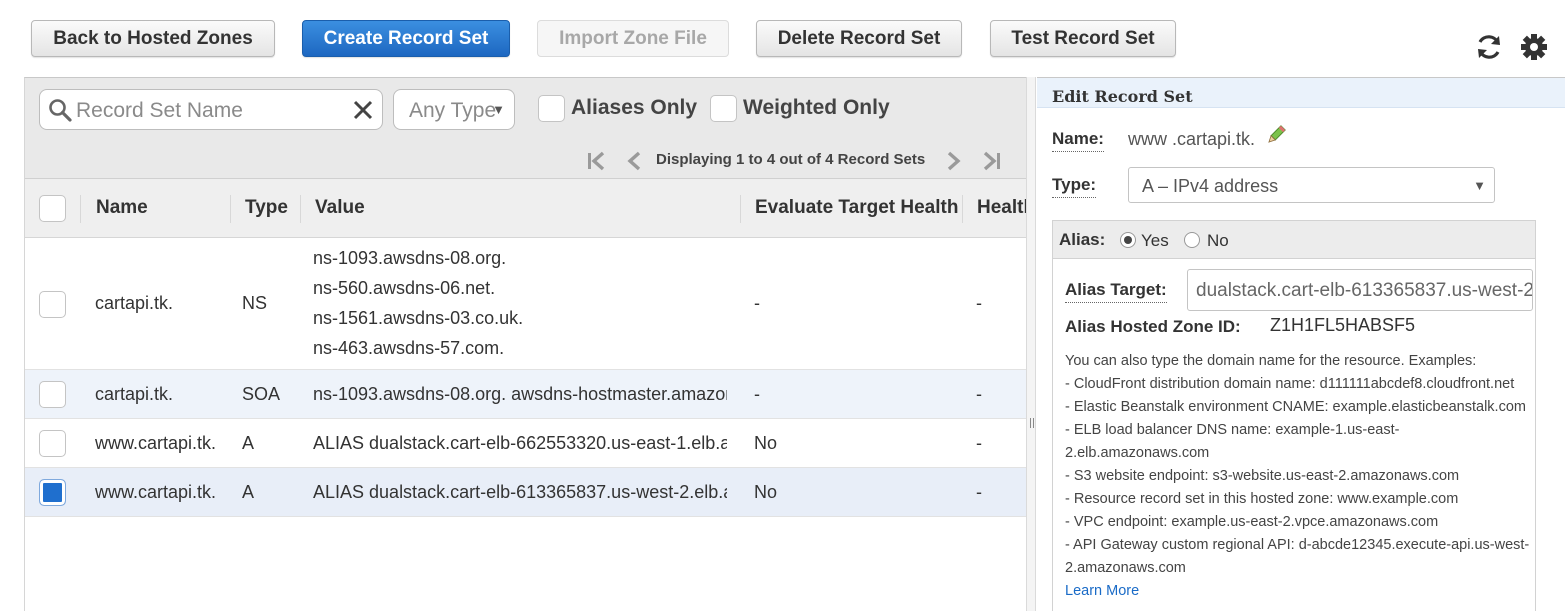 The image size is (1565, 611). I want to click on column-header-type: Type, so click(266, 208).